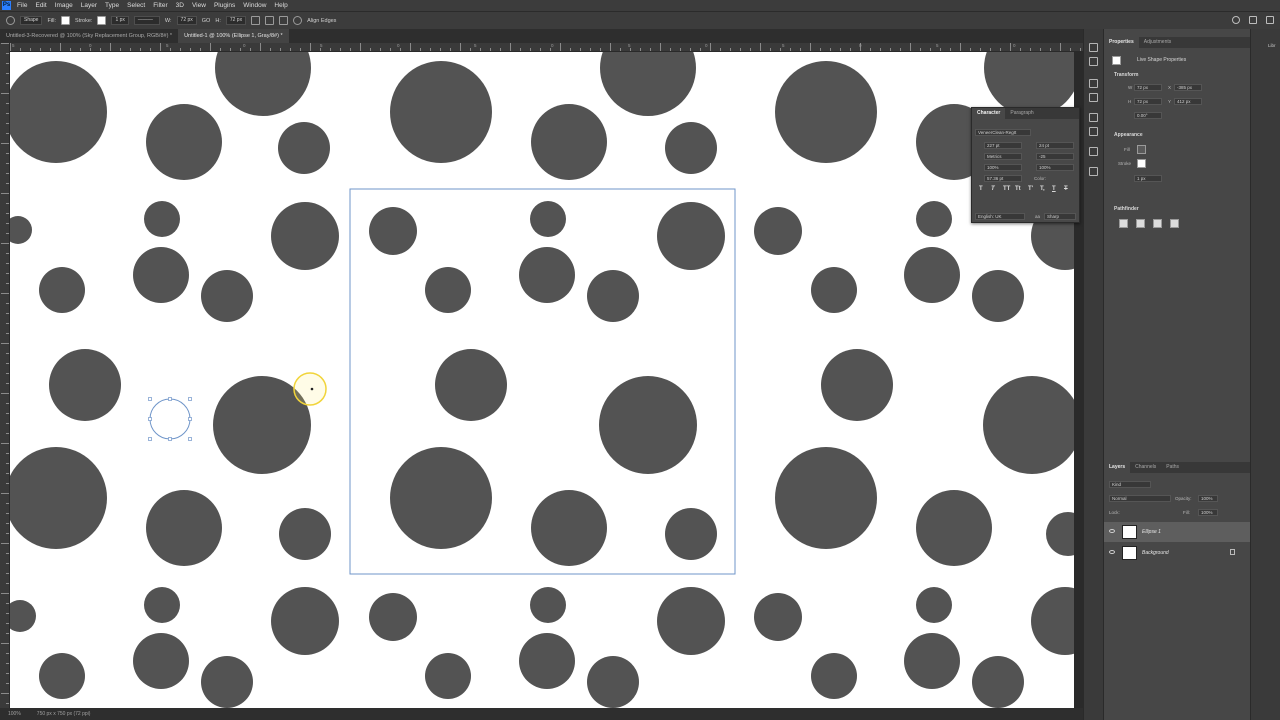 Image resolution: width=1280 pixels, height=720 pixels. I want to click on link-dimensions-button: GO, so click(206, 21).